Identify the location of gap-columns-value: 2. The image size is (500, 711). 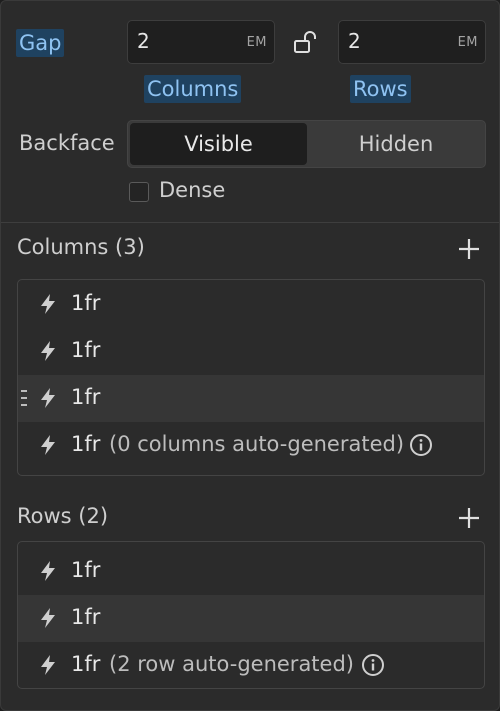
(143, 41).